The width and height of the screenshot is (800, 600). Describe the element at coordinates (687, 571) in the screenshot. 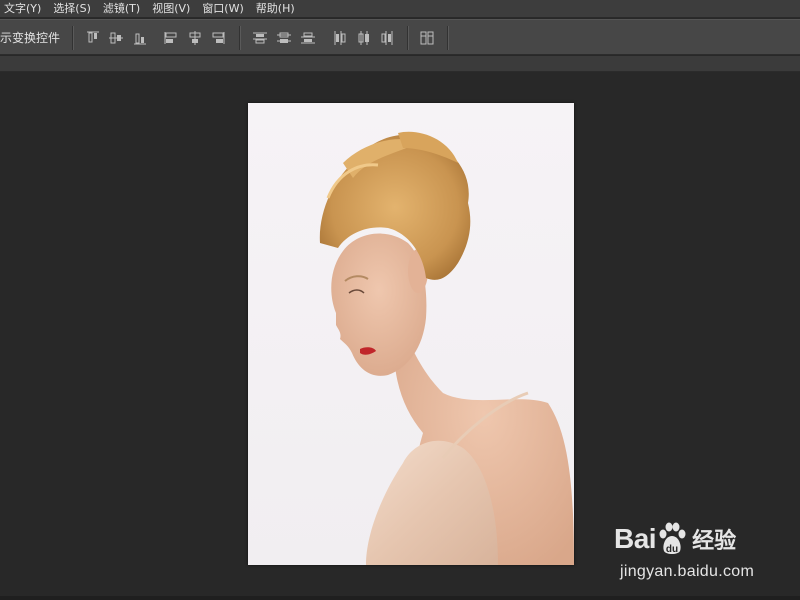

I see `watermark-url: jingyan.baidu.com` at that location.